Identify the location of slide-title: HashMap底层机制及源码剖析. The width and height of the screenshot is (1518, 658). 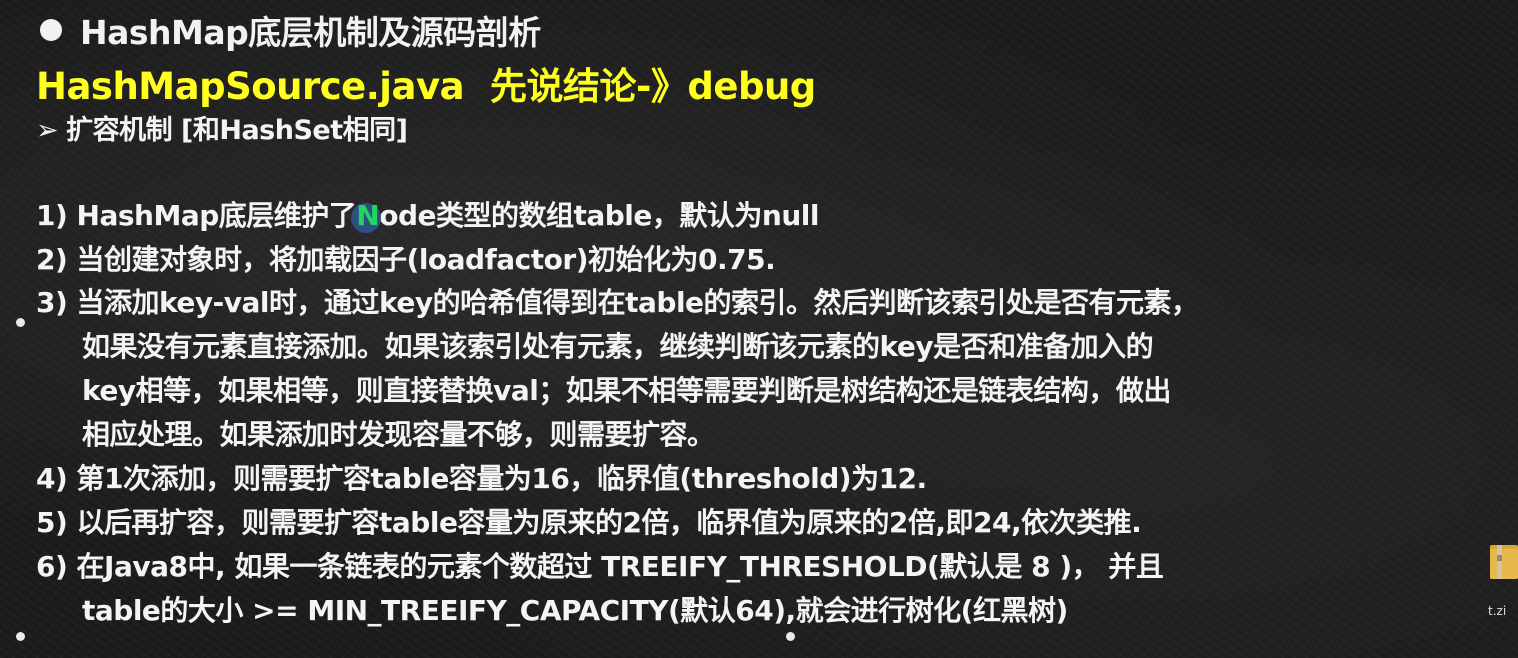
(290, 30).